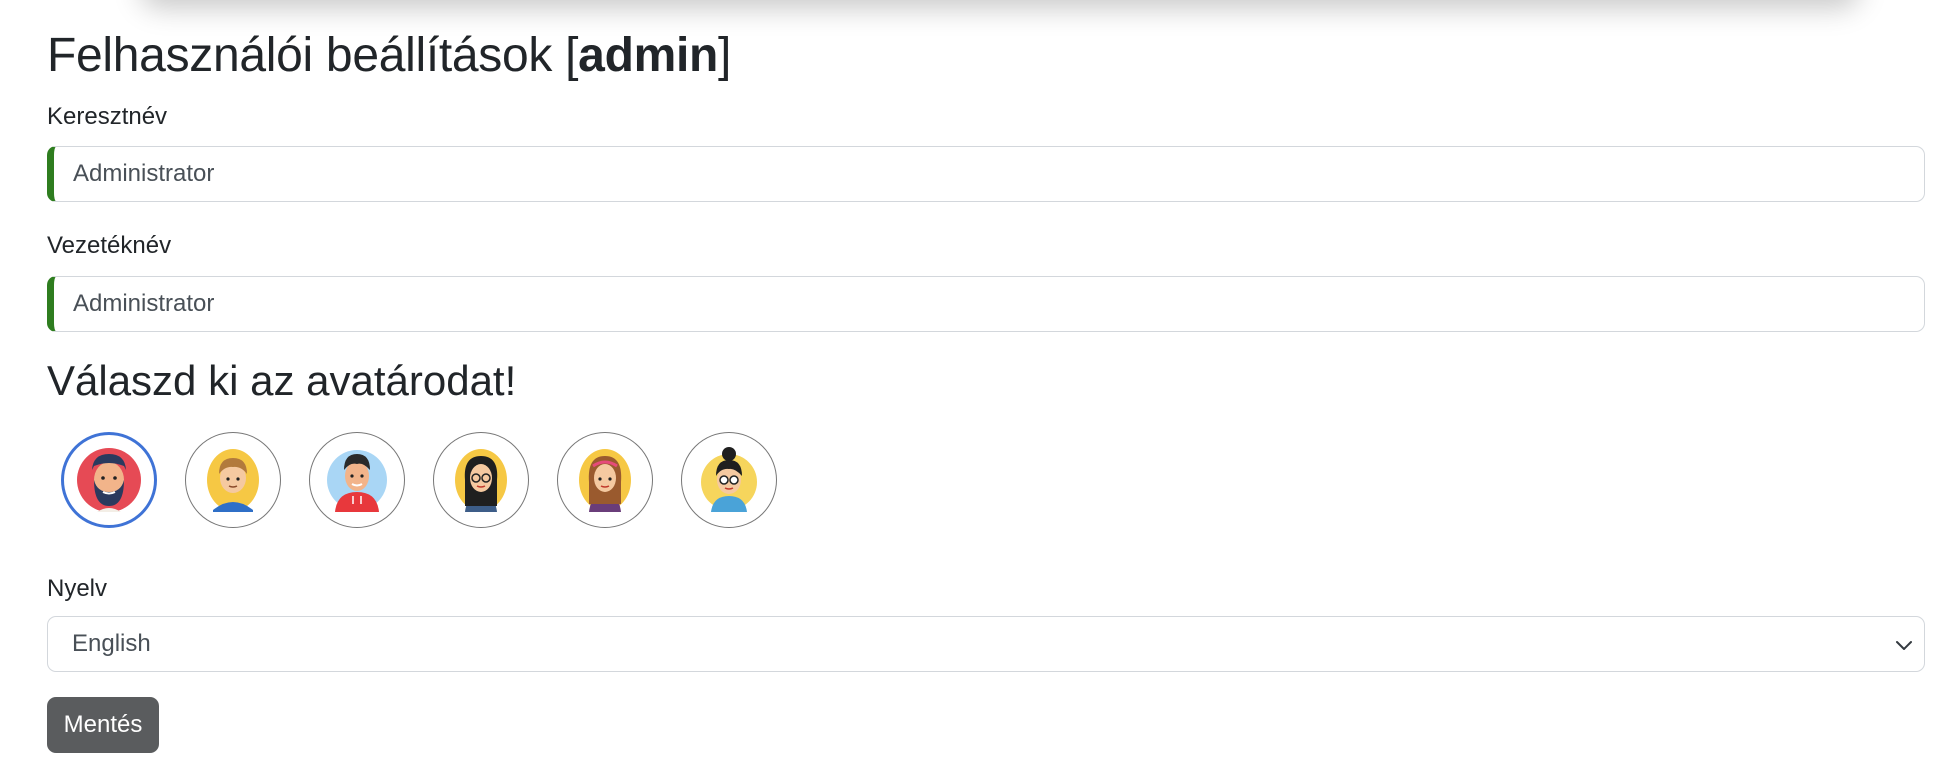  I want to click on avatar-option-headband-girl, so click(605, 480).